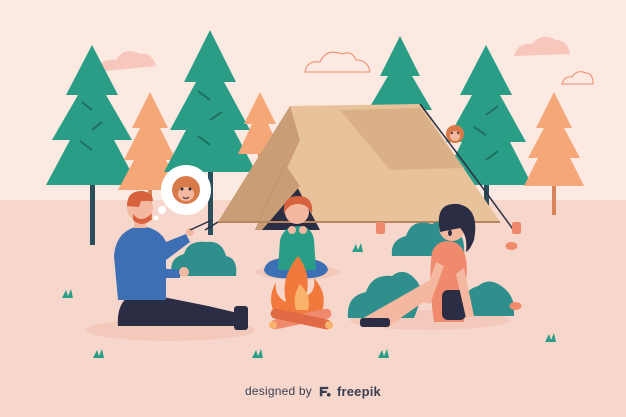  What do you see at coordinates (325, 391) in the screenshot?
I see `freepik-logo-icon` at bounding box center [325, 391].